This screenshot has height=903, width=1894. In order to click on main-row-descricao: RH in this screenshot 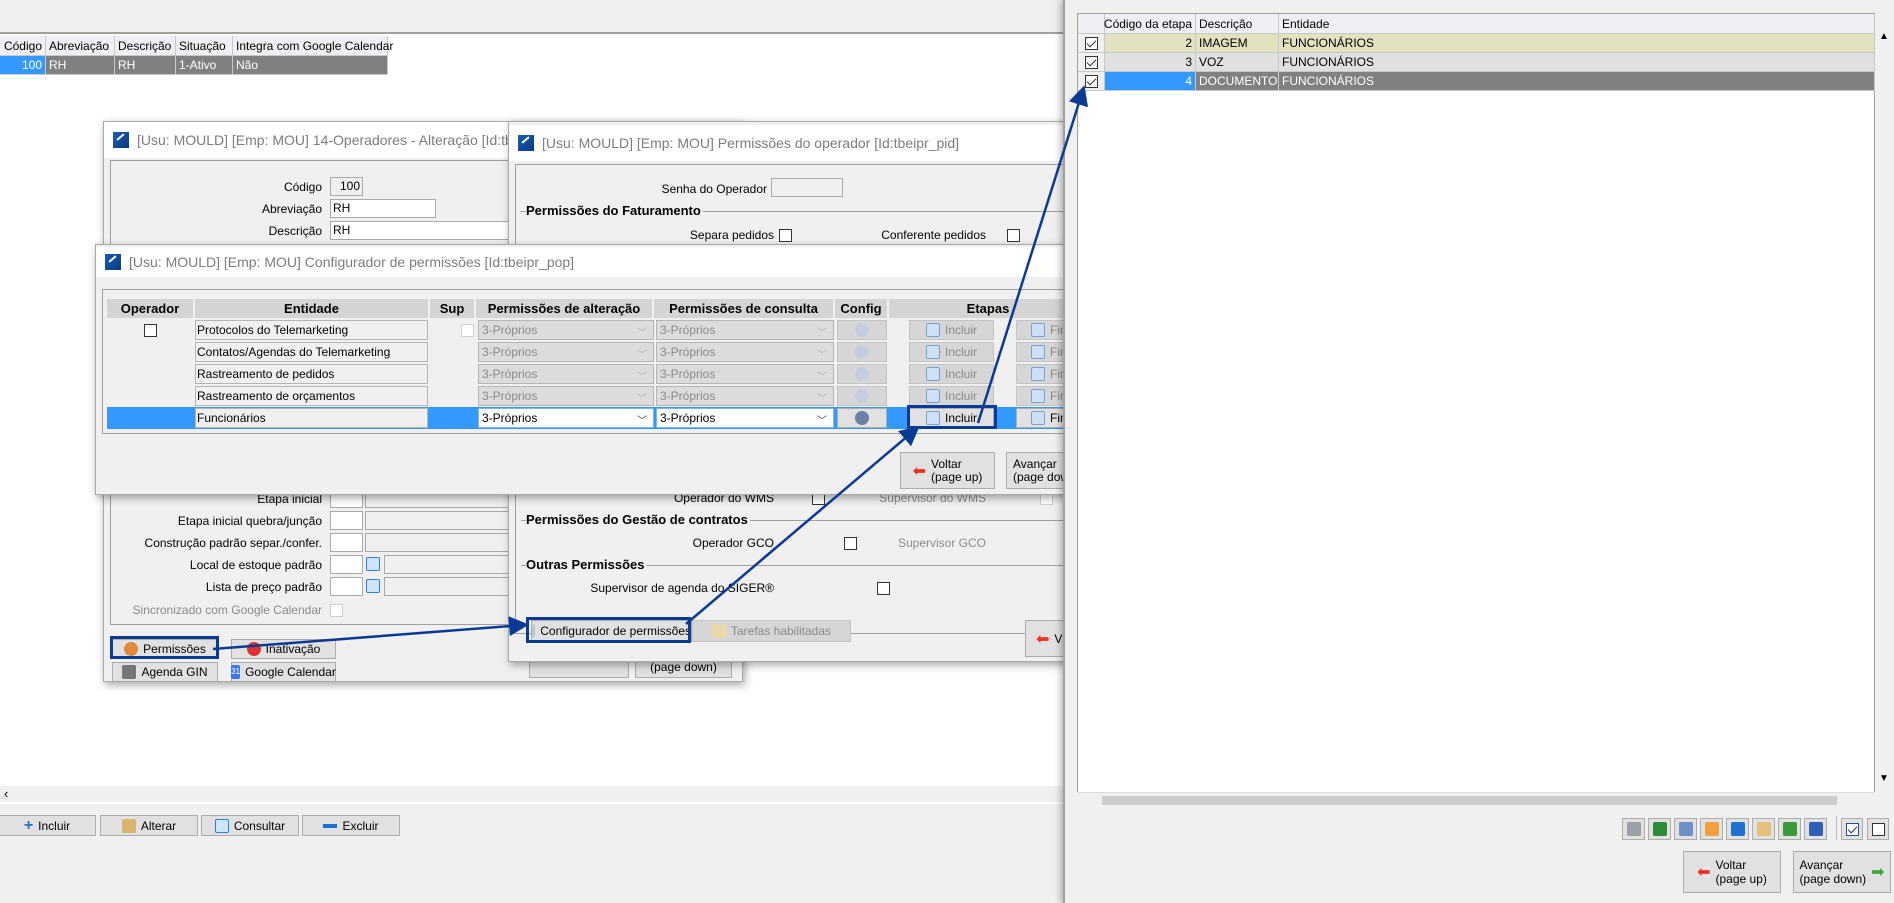, I will do `click(145, 65)`.